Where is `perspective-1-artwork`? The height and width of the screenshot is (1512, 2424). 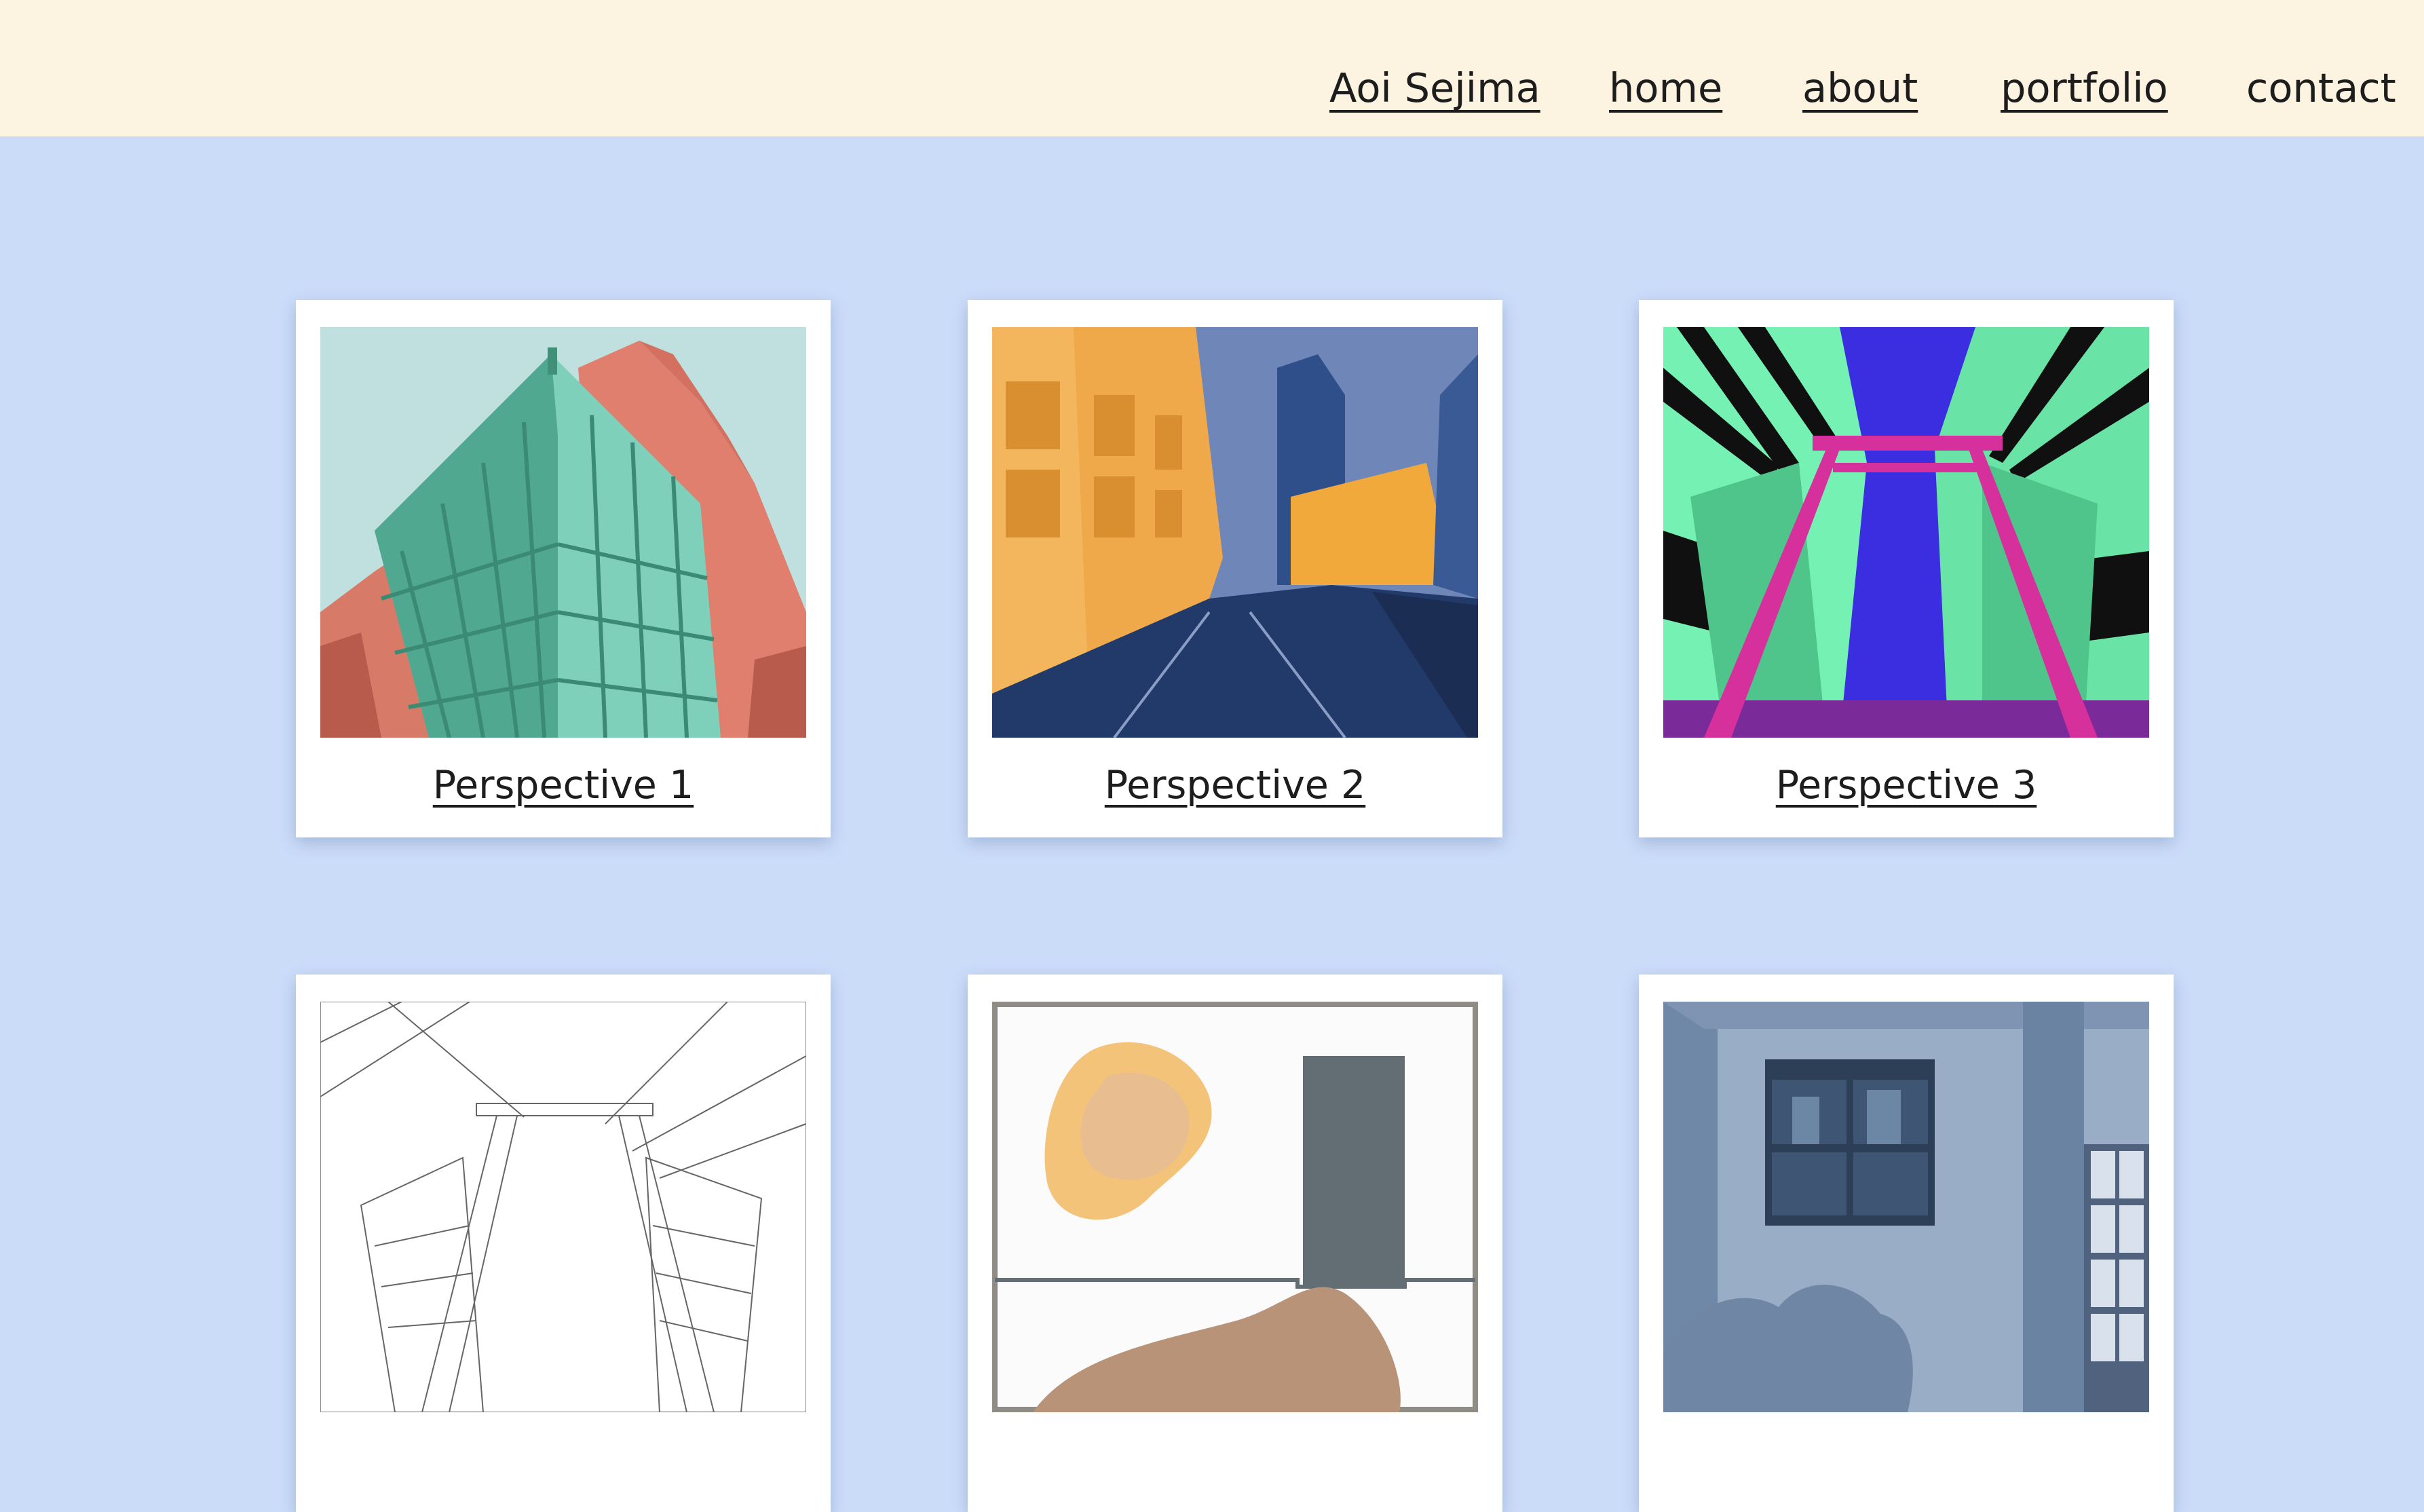
perspective-1-artwork is located at coordinates (563, 532).